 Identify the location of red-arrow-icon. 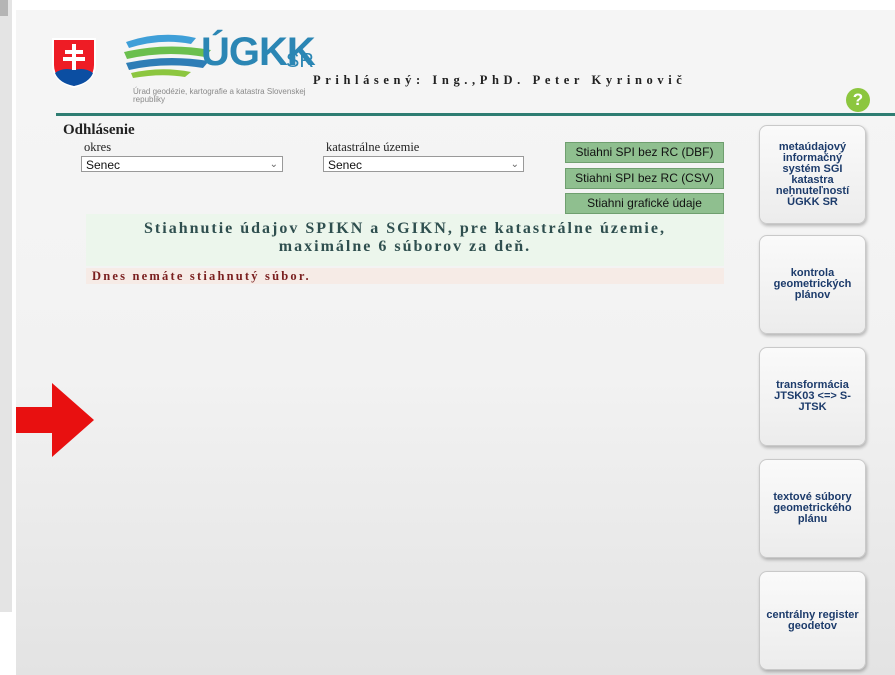
(55, 420).